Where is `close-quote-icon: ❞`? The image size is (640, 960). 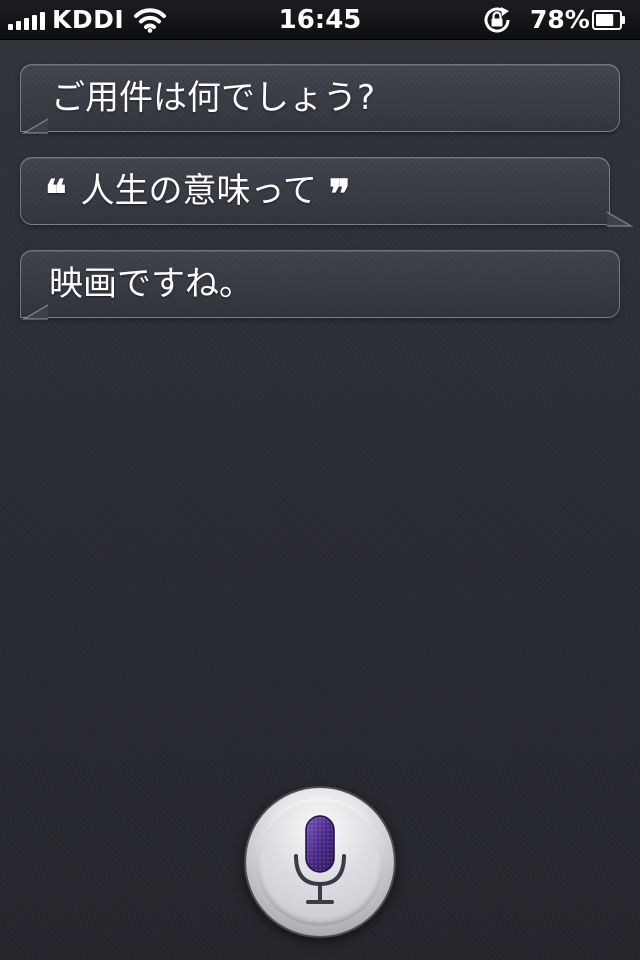
close-quote-icon: ❞ is located at coordinates (339, 194).